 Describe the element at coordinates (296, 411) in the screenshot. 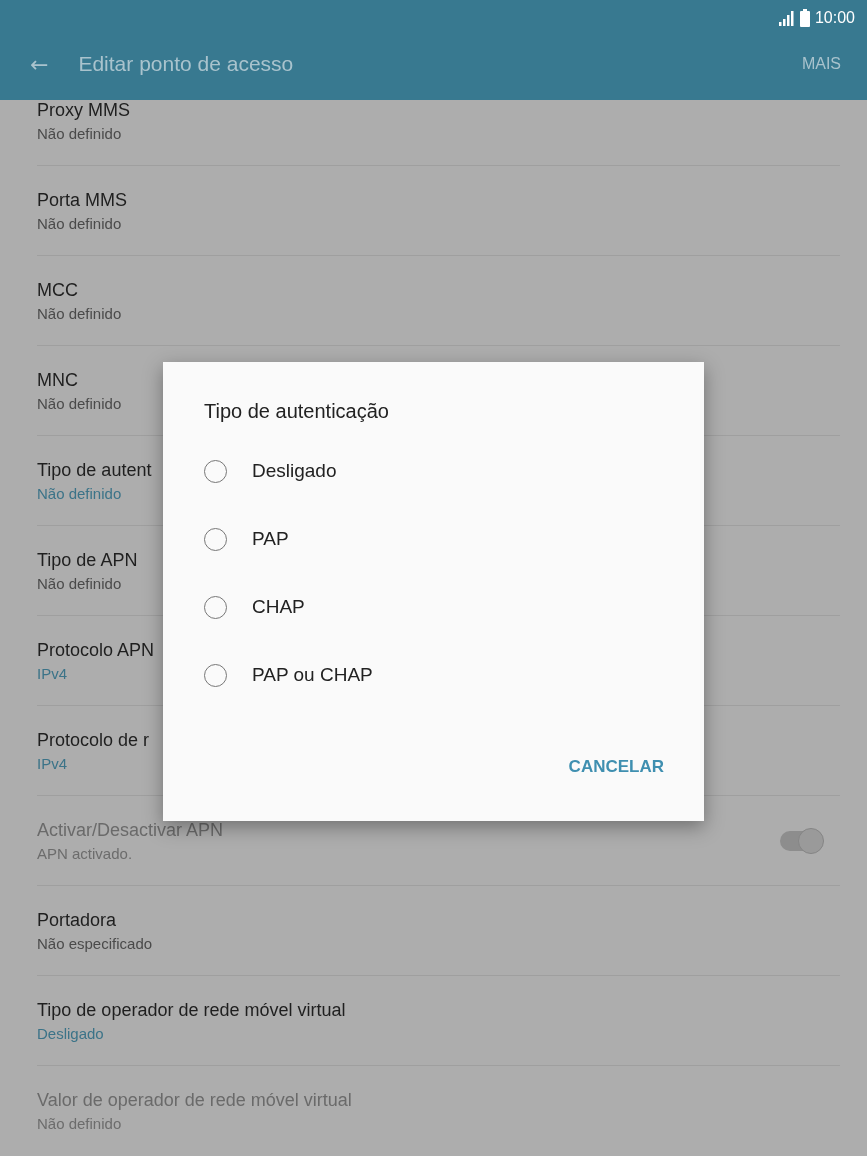

I see `dialog-title: Tipo de autenticação` at that location.